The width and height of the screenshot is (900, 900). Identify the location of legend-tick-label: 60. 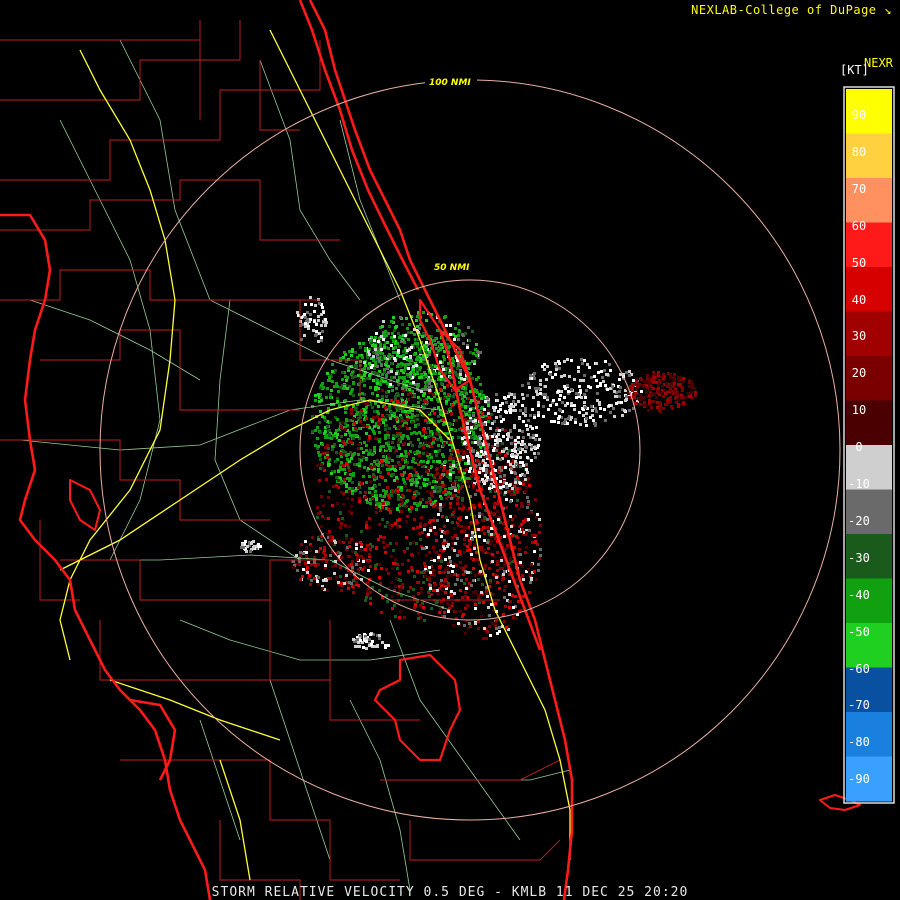
(859, 225).